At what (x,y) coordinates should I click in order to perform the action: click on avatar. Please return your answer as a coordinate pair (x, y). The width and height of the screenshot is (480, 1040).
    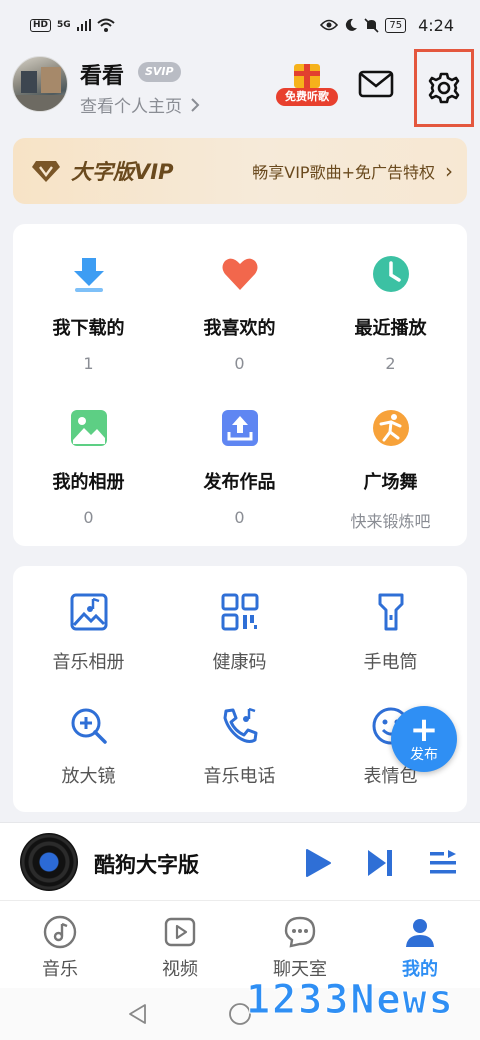
    Looking at the image, I should click on (40, 84).